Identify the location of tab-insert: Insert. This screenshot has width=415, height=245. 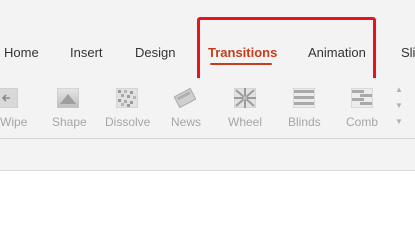
(86, 52).